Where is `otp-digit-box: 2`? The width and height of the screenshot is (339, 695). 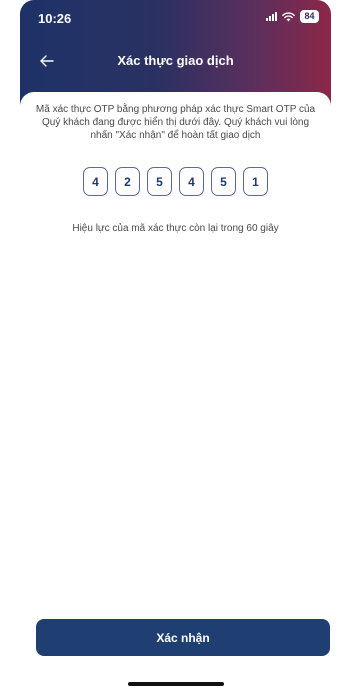 otp-digit-box: 2 is located at coordinates (127, 181).